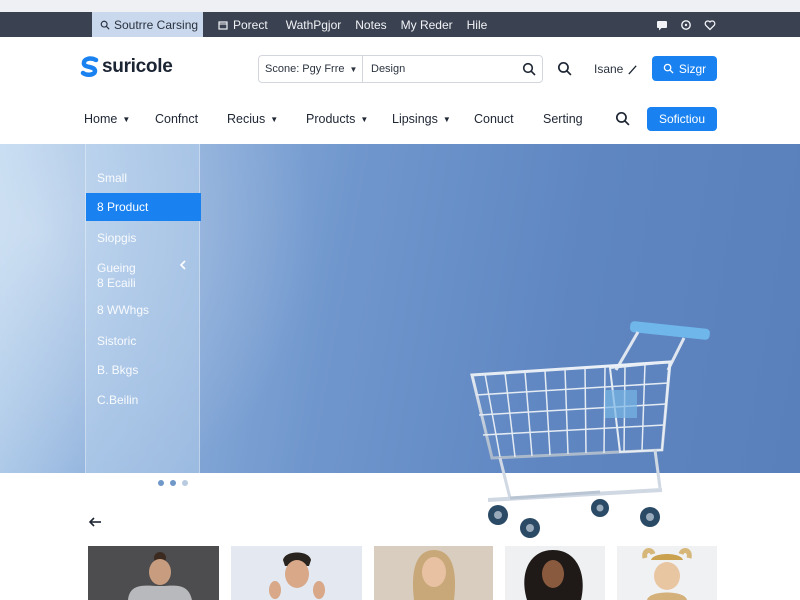 The image size is (800, 600). I want to click on category-label: Siopgis, so click(117, 238).